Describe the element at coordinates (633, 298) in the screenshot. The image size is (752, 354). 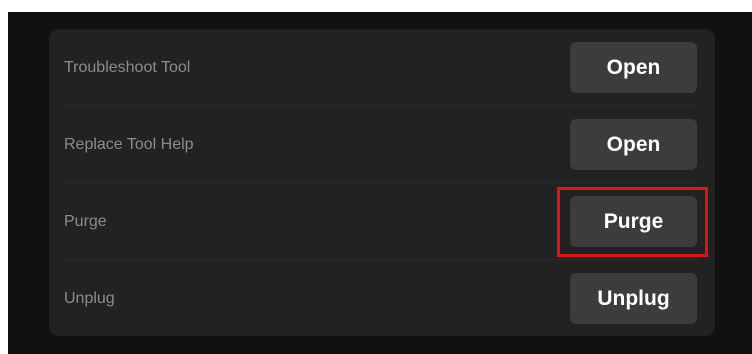
I see `unplug-button: Unplug` at that location.